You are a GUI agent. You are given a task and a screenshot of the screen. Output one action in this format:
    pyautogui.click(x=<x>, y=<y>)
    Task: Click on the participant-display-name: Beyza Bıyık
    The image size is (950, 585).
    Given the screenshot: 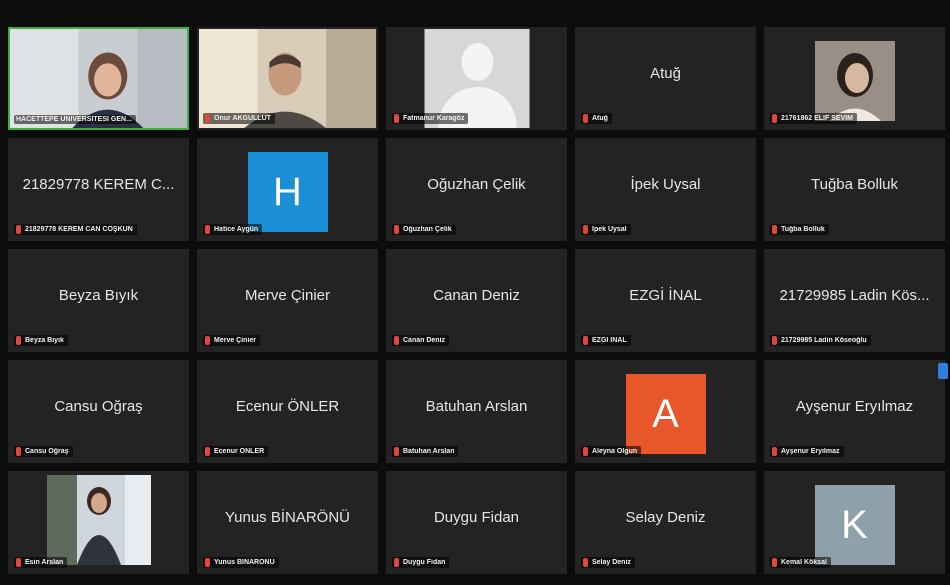 What is the action you would take?
    pyautogui.click(x=98, y=295)
    